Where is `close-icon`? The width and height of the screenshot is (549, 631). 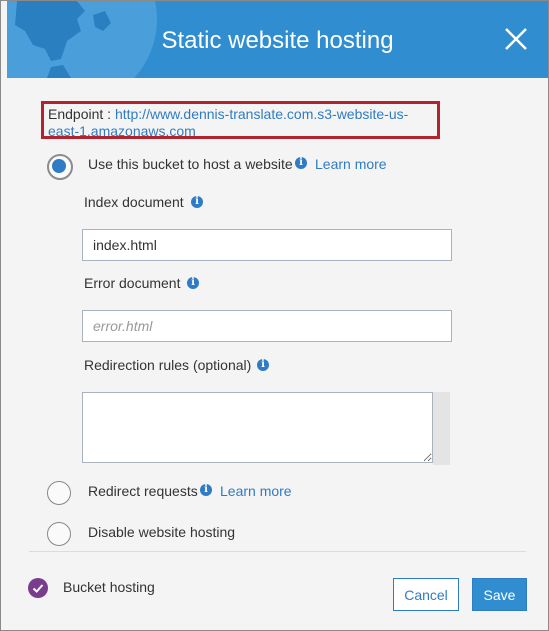 close-icon is located at coordinates (516, 39).